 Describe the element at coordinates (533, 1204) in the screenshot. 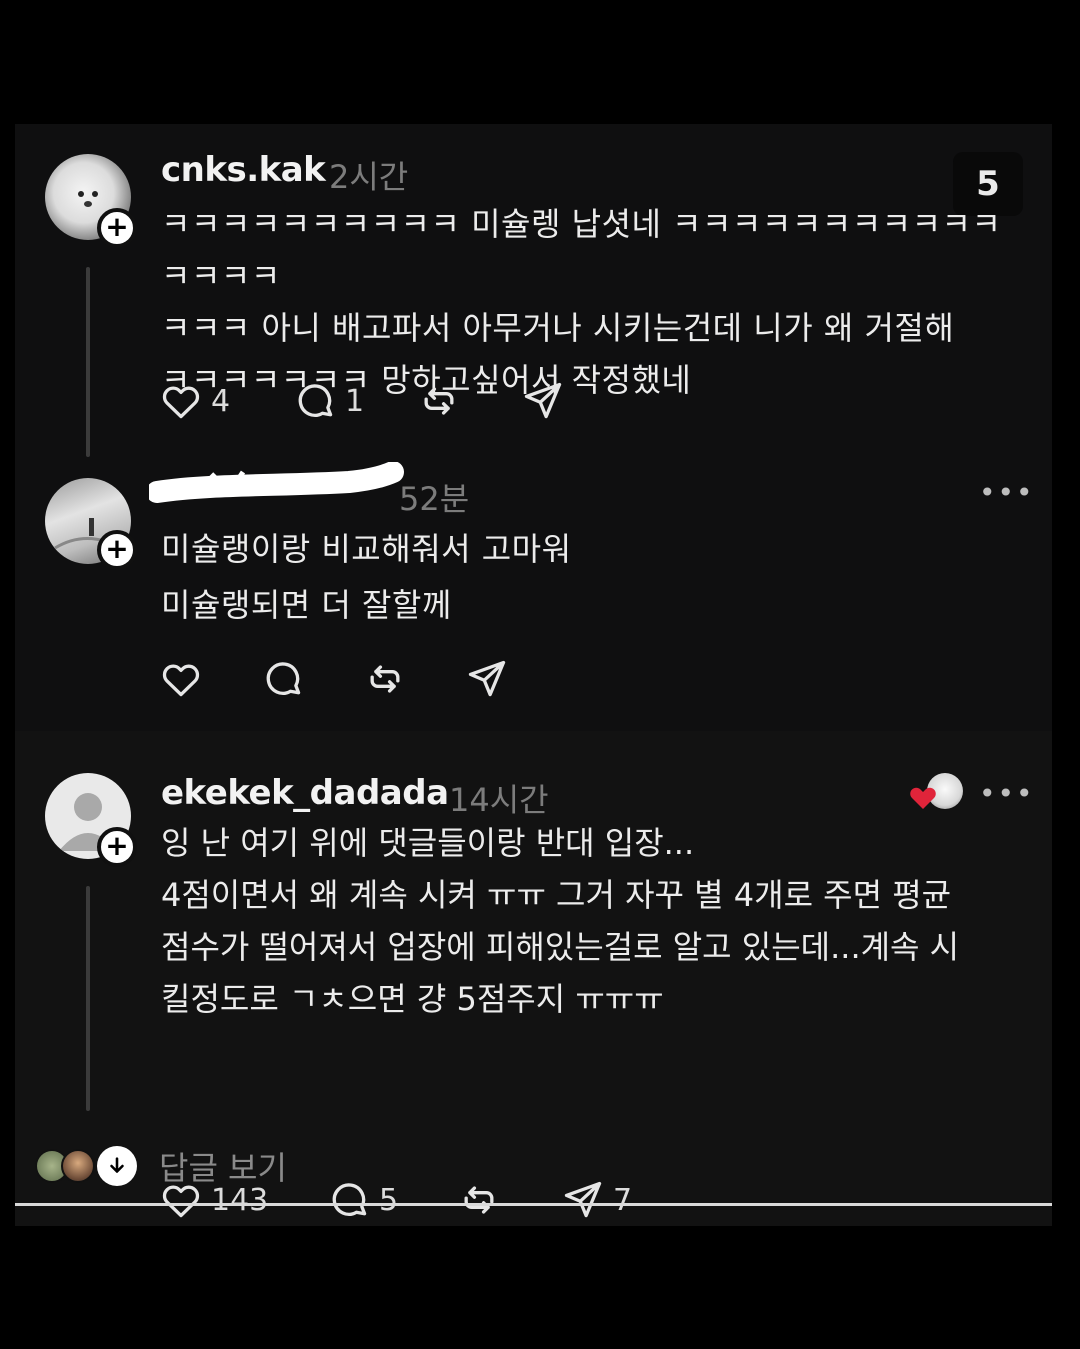

I see `bottom-divider` at that location.